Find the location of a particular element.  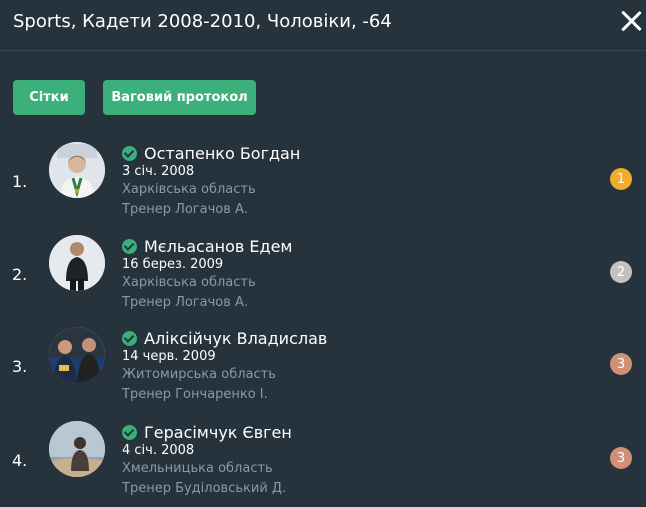

athlete-name-line: Остапенко Богдан is located at coordinates (211, 153).